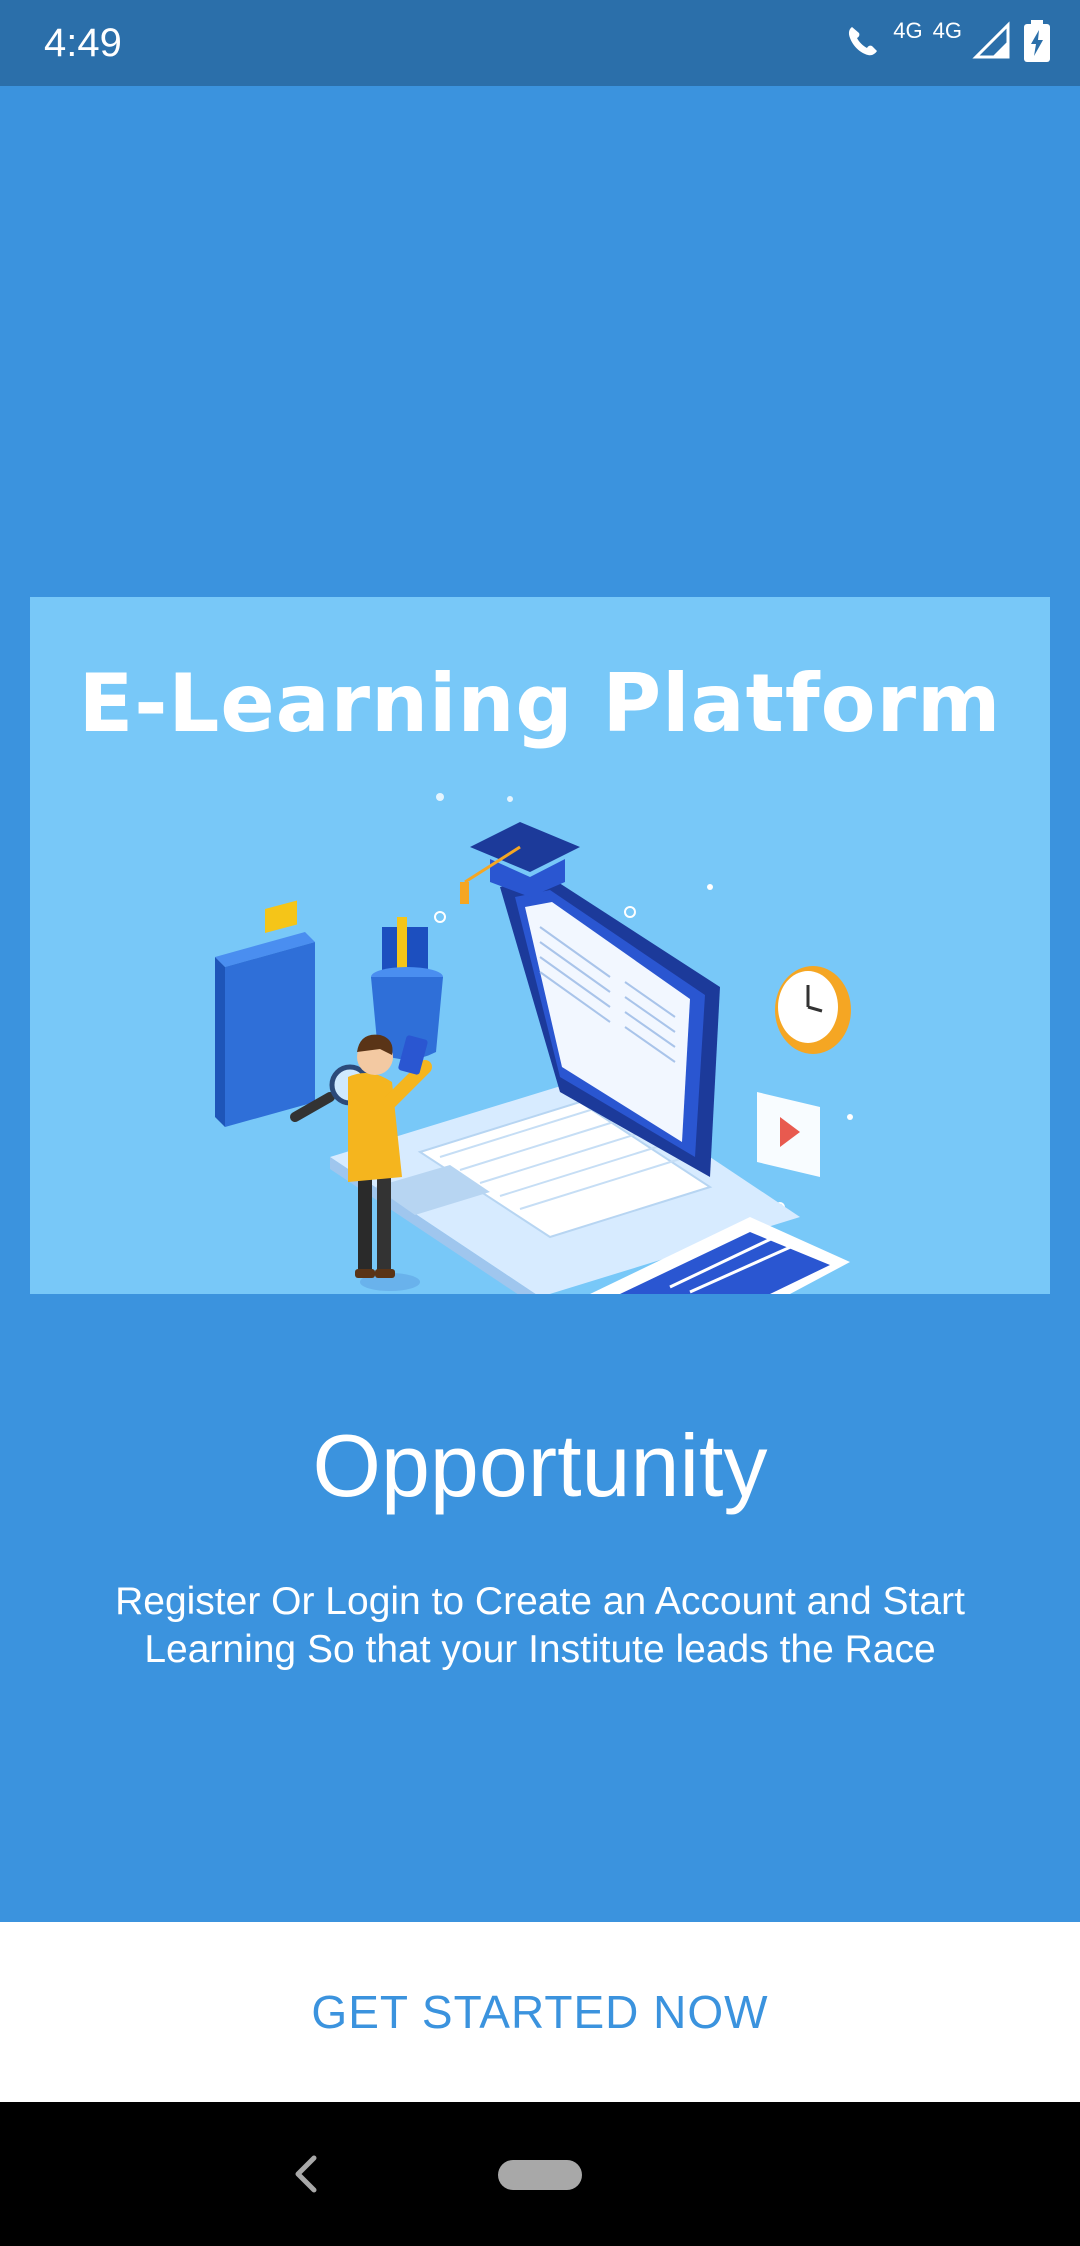 This screenshot has width=1080, height=2246. What do you see at coordinates (540, 1465) in the screenshot?
I see `page-heading: Opportunity` at bounding box center [540, 1465].